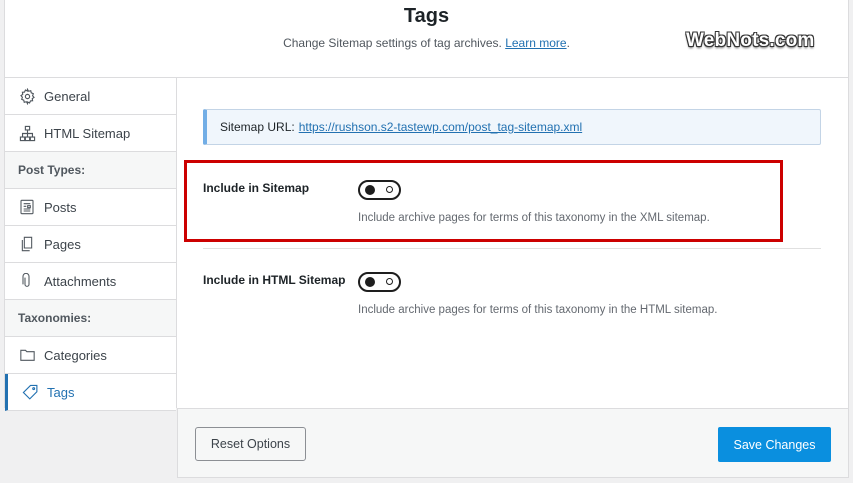 Image resolution: width=853 pixels, height=483 pixels. Describe the element at coordinates (27, 244) in the screenshot. I see `page-icon` at that location.